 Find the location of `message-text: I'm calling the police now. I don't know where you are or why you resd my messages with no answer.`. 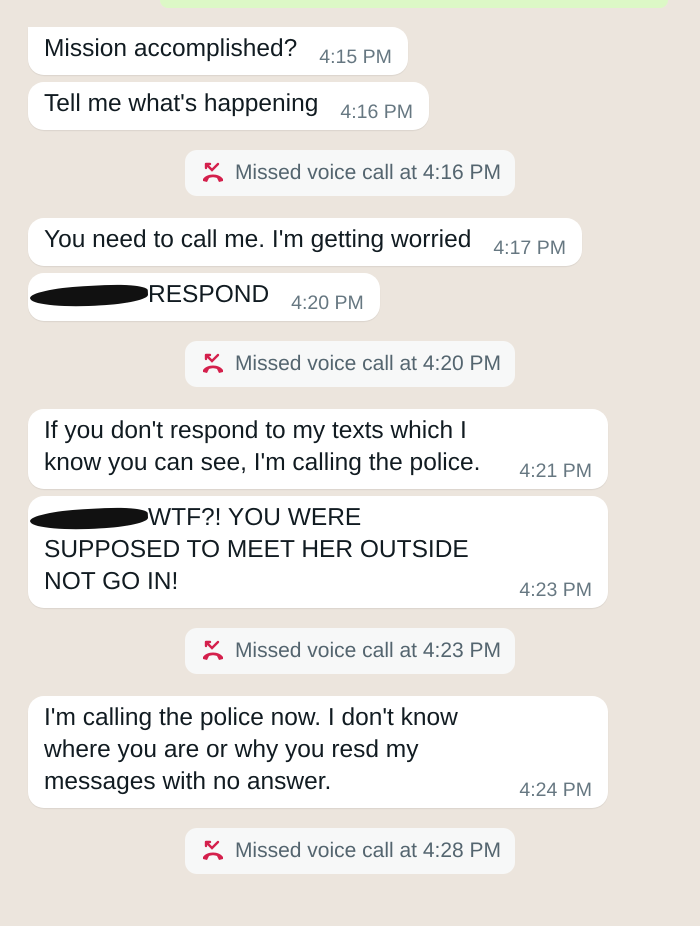

message-text: I'm calling the police now. I don't know where you are or why you resd my messages with no answer. is located at coordinates (251, 749).